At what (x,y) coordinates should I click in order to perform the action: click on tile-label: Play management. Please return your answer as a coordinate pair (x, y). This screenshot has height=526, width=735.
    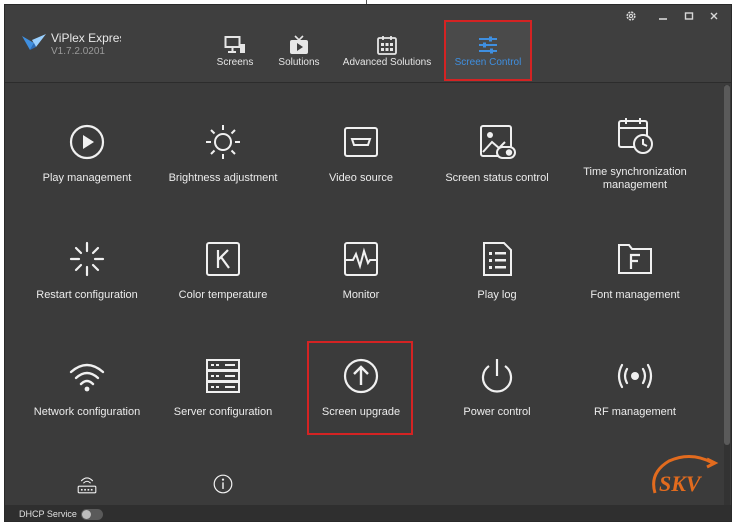
    Looking at the image, I should click on (87, 178).